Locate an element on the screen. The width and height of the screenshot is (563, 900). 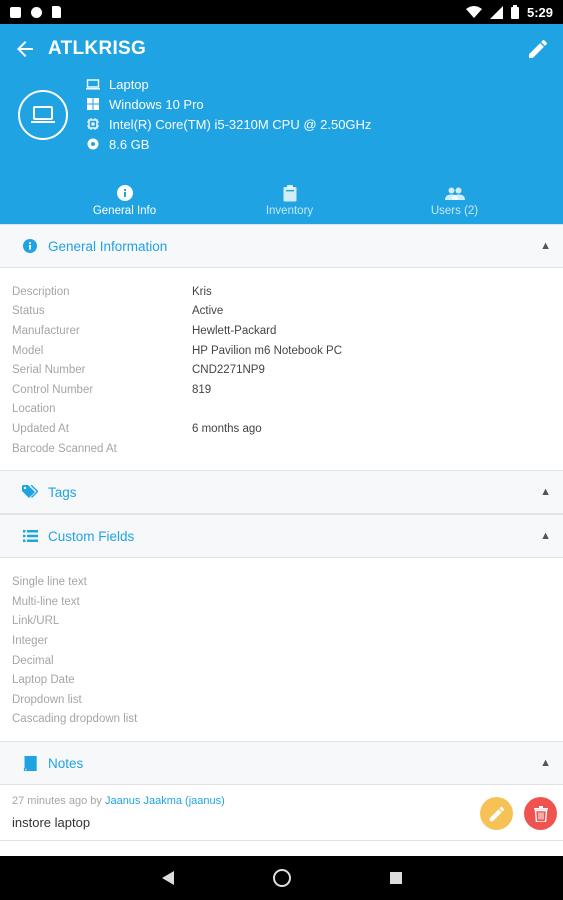
spec-ram-value: 8.6 GB is located at coordinates (129, 144).